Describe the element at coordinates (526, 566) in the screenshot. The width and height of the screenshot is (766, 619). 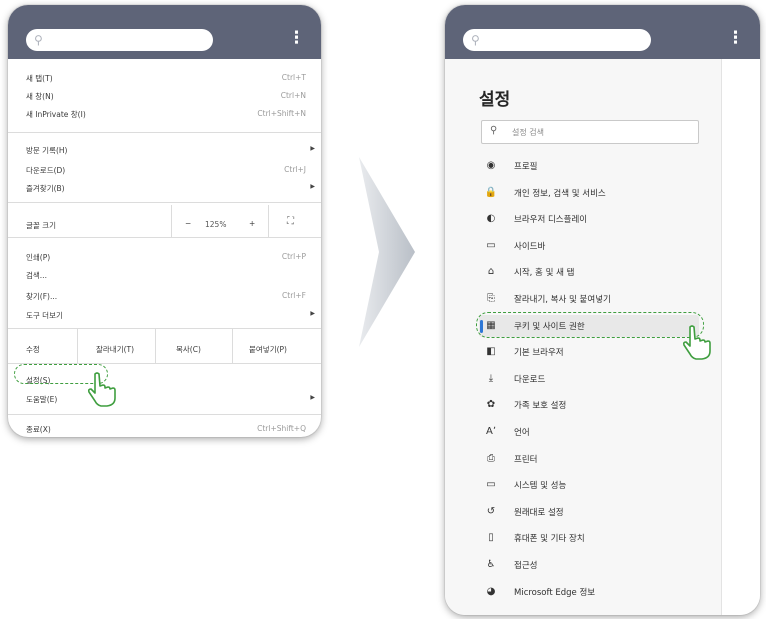
I see `settings-nav-label: 접근성` at that location.